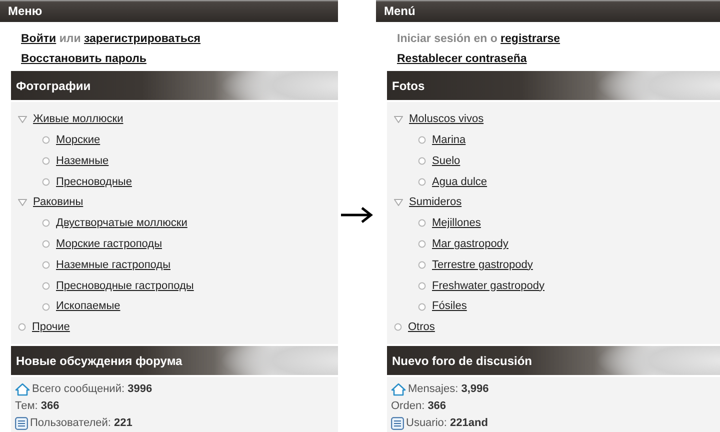 This screenshot has height=432, width=720. What do you see at coordinates (174, 360) in the screenshot?
I see `section-header: Новые обсуждения форума` at bounding box center [174, 360].